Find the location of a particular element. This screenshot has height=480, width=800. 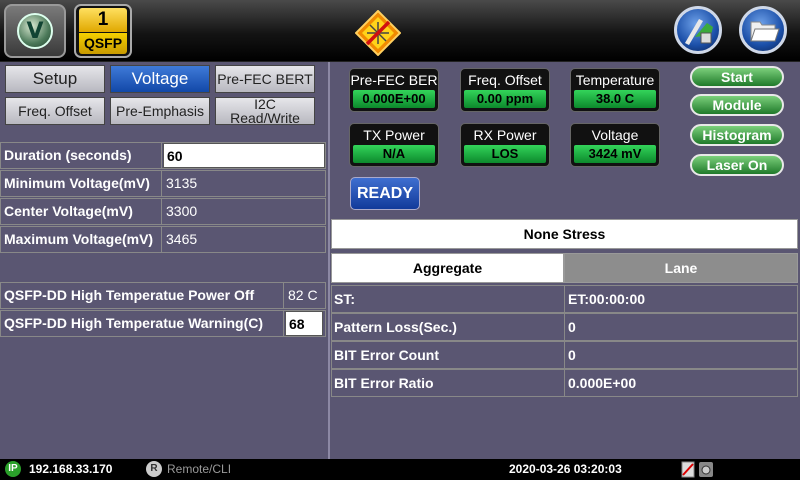

port-label: QSFP is located at coordinates (103, 43).